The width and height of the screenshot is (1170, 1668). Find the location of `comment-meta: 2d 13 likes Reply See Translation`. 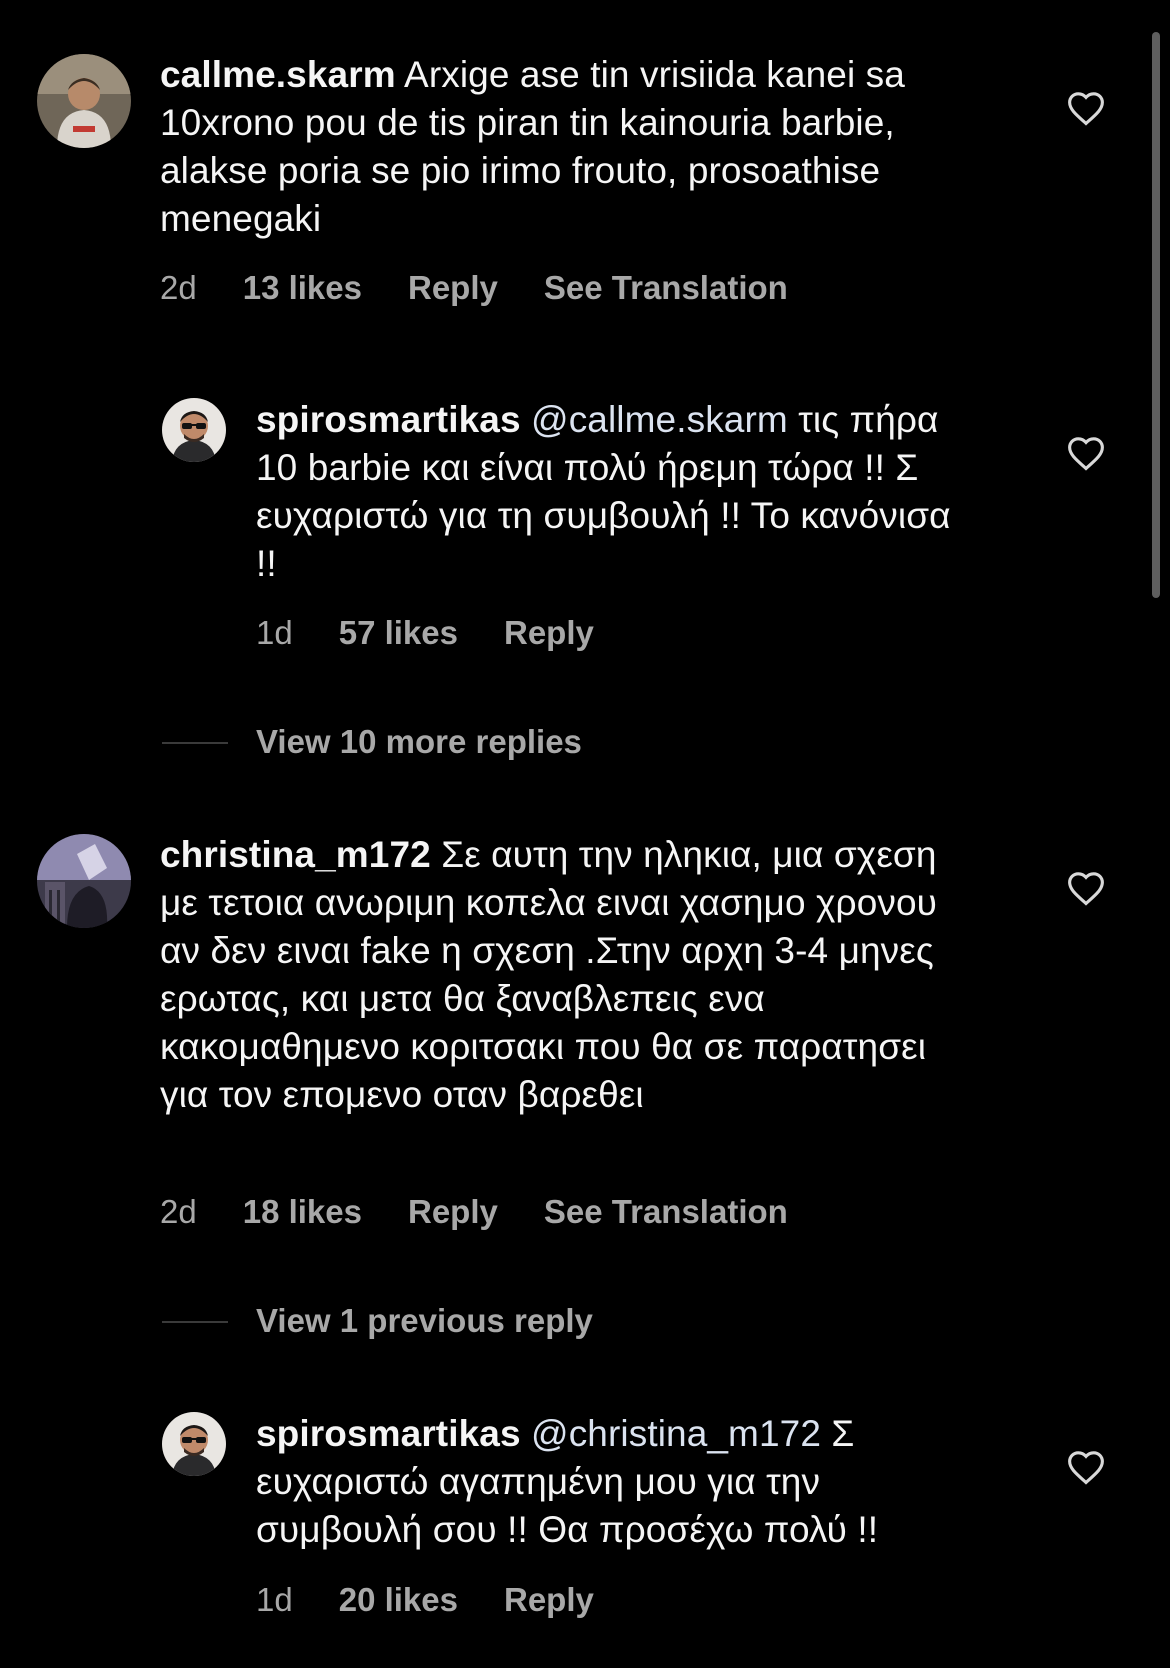

comment-meta: 2d 13 likes Reply See Translation is located at coordinates (497, 288).